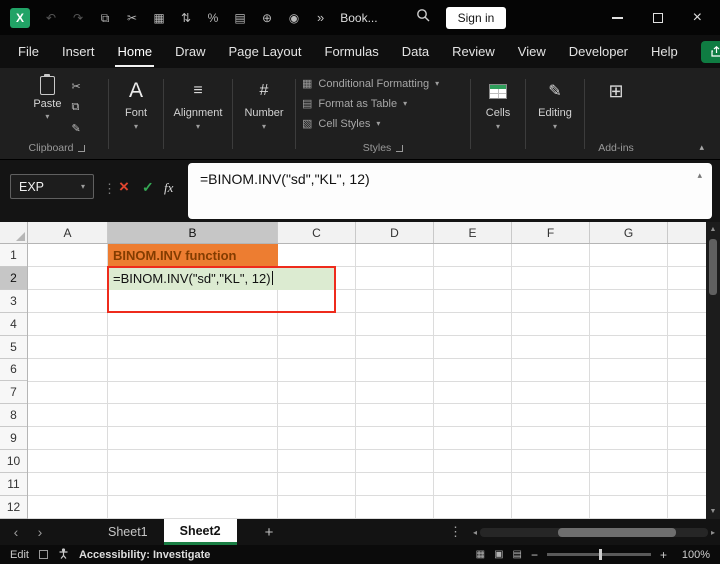 The width and height of the screenshot is (720, 564). Describe the element at coordinates (616, 114) in the screenshot. I see `addins-group: ⊞ Add-ins` at that location.